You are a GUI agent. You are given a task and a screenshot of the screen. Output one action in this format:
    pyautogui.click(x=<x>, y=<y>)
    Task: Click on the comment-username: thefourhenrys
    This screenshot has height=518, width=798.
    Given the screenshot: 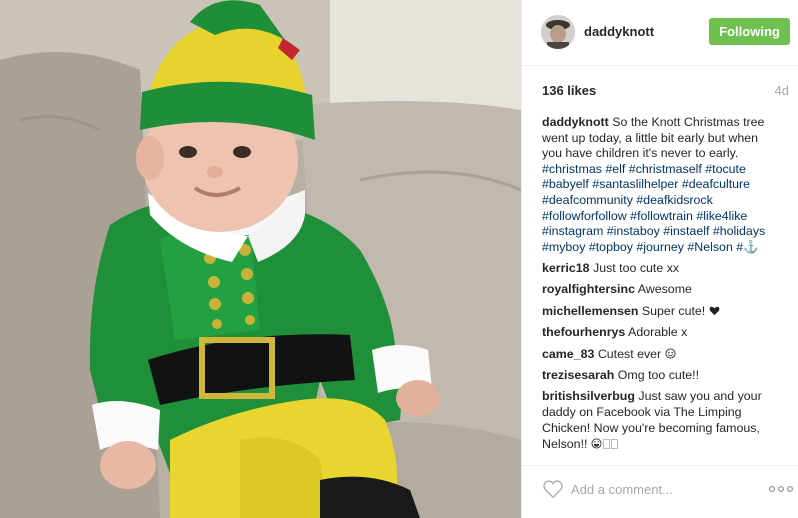 What is the action you would take?
    pyautogui.click(x=583, y=332)
    